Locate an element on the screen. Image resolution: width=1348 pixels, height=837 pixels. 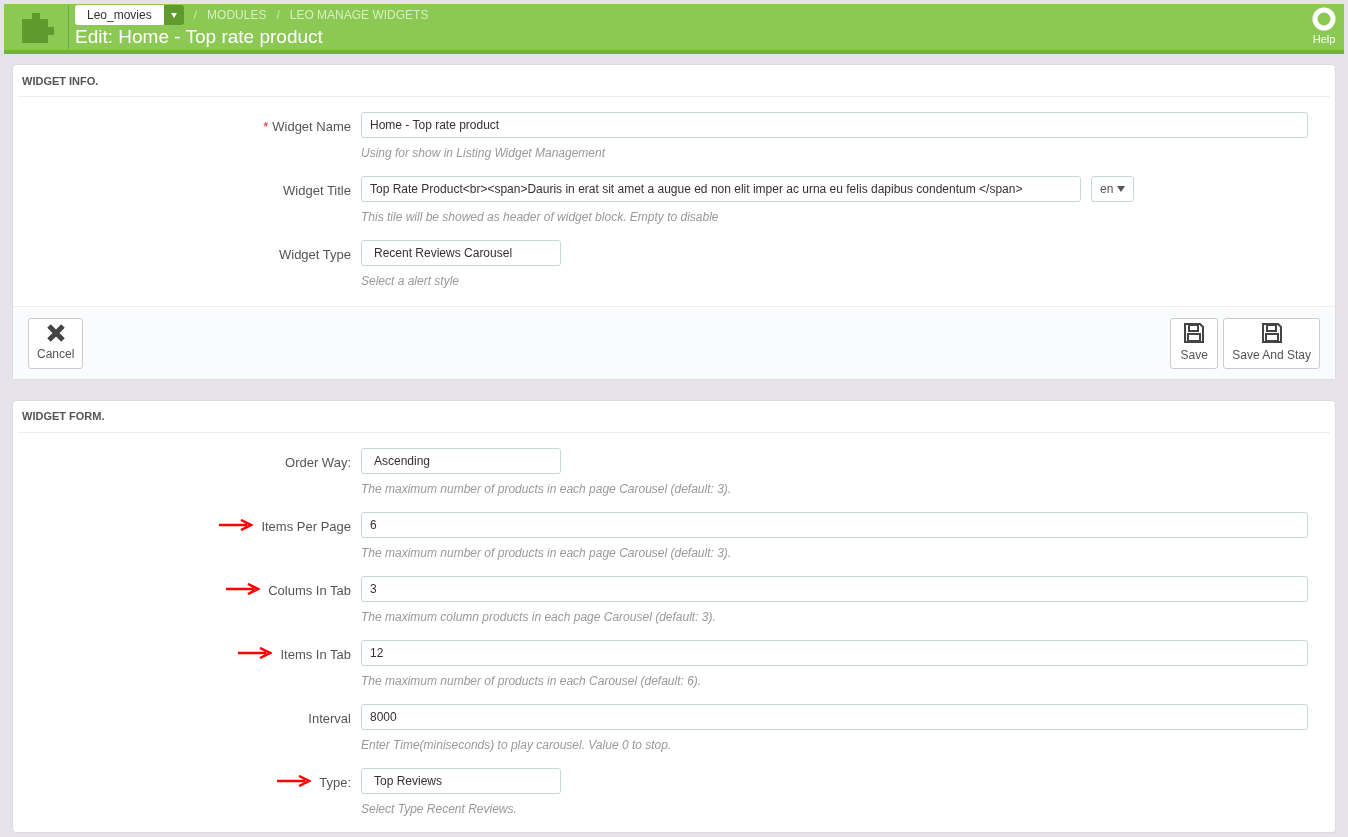
save-button: Save And Stay is located at coordinates (1271, 343).